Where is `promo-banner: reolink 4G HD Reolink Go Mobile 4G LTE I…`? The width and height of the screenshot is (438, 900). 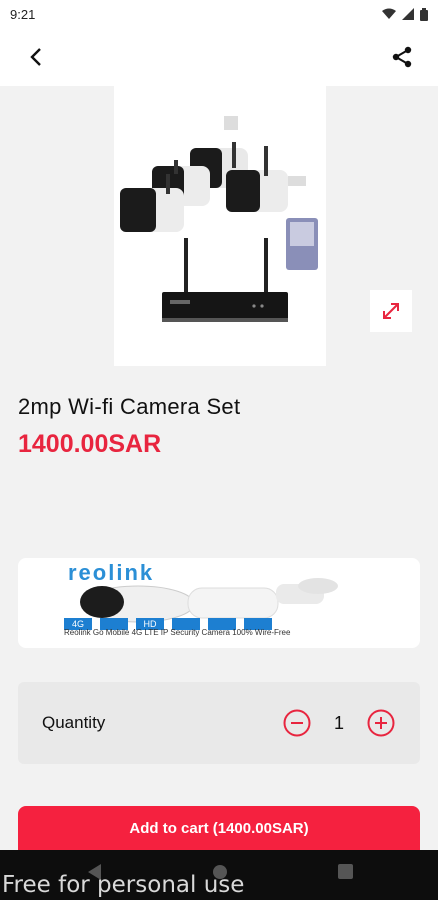
promo-banner: reolink 4G HD Reolink Go Mobile 4G LTE I… is located at coordinates (219, 603).